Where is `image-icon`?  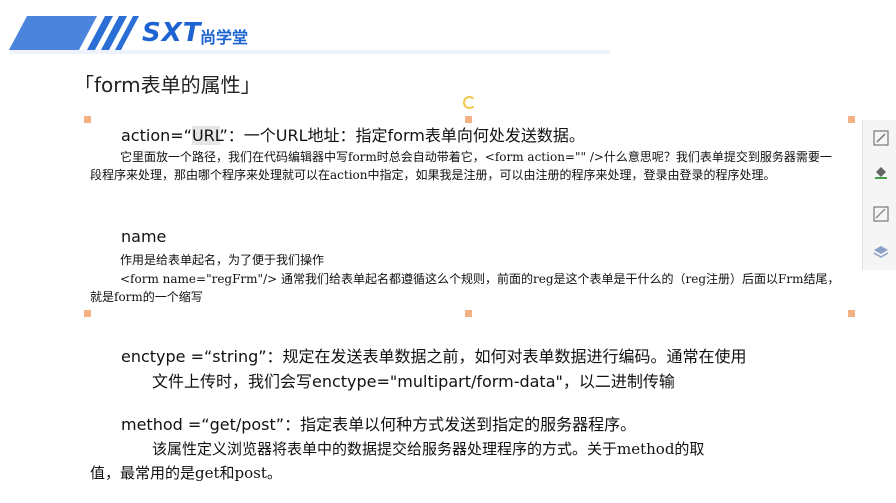 image-icon is located at coordinates (881, 214).